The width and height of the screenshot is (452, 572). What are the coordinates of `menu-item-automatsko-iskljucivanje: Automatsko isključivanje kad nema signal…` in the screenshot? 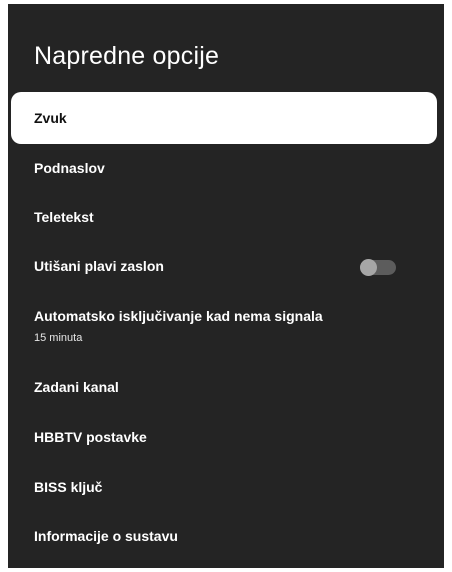 It's located at (224, 326).